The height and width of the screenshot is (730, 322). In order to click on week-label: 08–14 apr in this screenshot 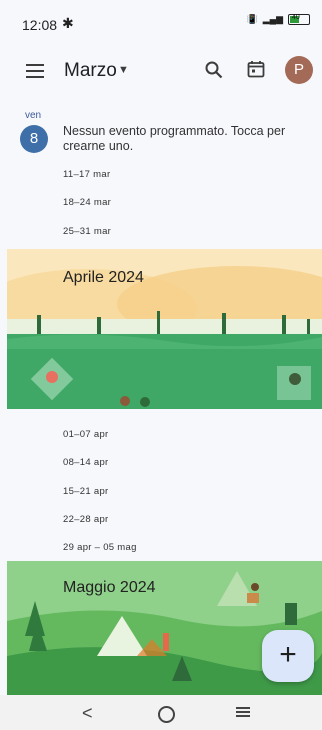, I will do `click(86, 462)`.